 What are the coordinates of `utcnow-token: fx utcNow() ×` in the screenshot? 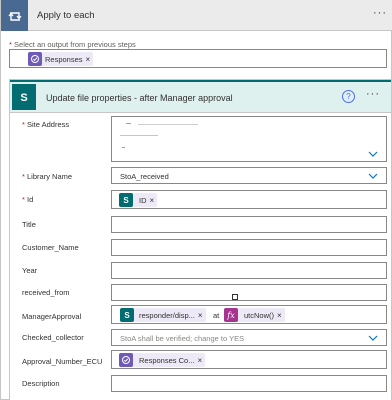 It's located at (254, 315).